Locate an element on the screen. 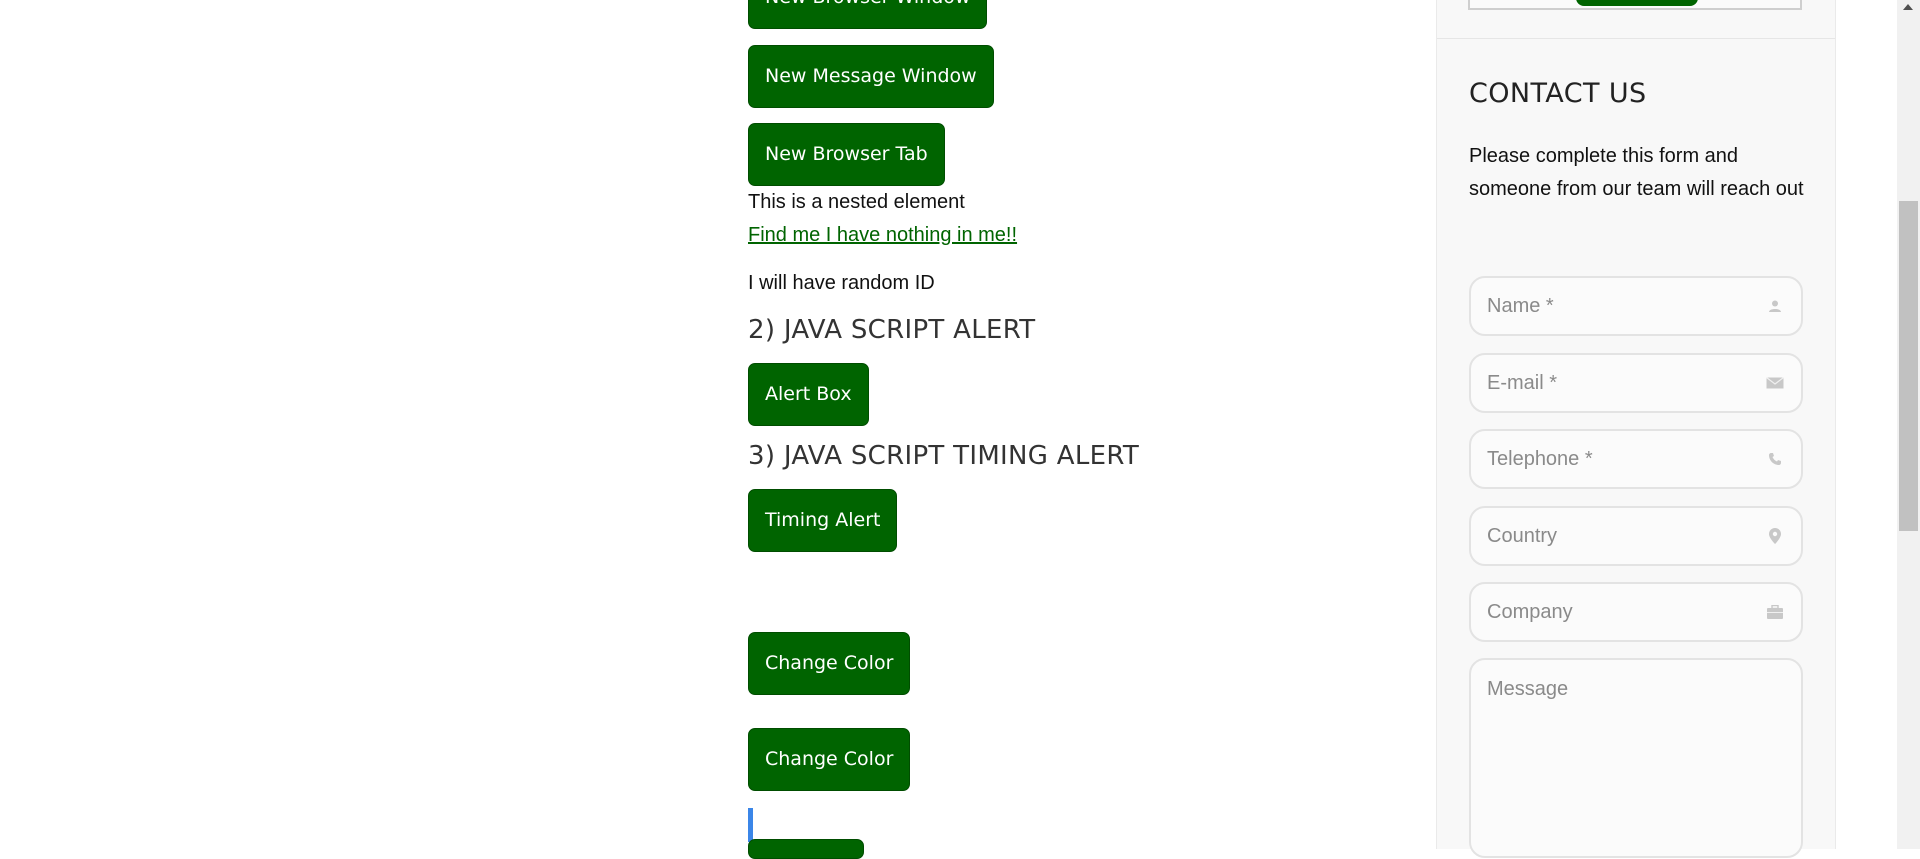 Image resolution: width=1920 pixels, height=859 pixels. name-field: Name * is located at coordinates (1636, 306).